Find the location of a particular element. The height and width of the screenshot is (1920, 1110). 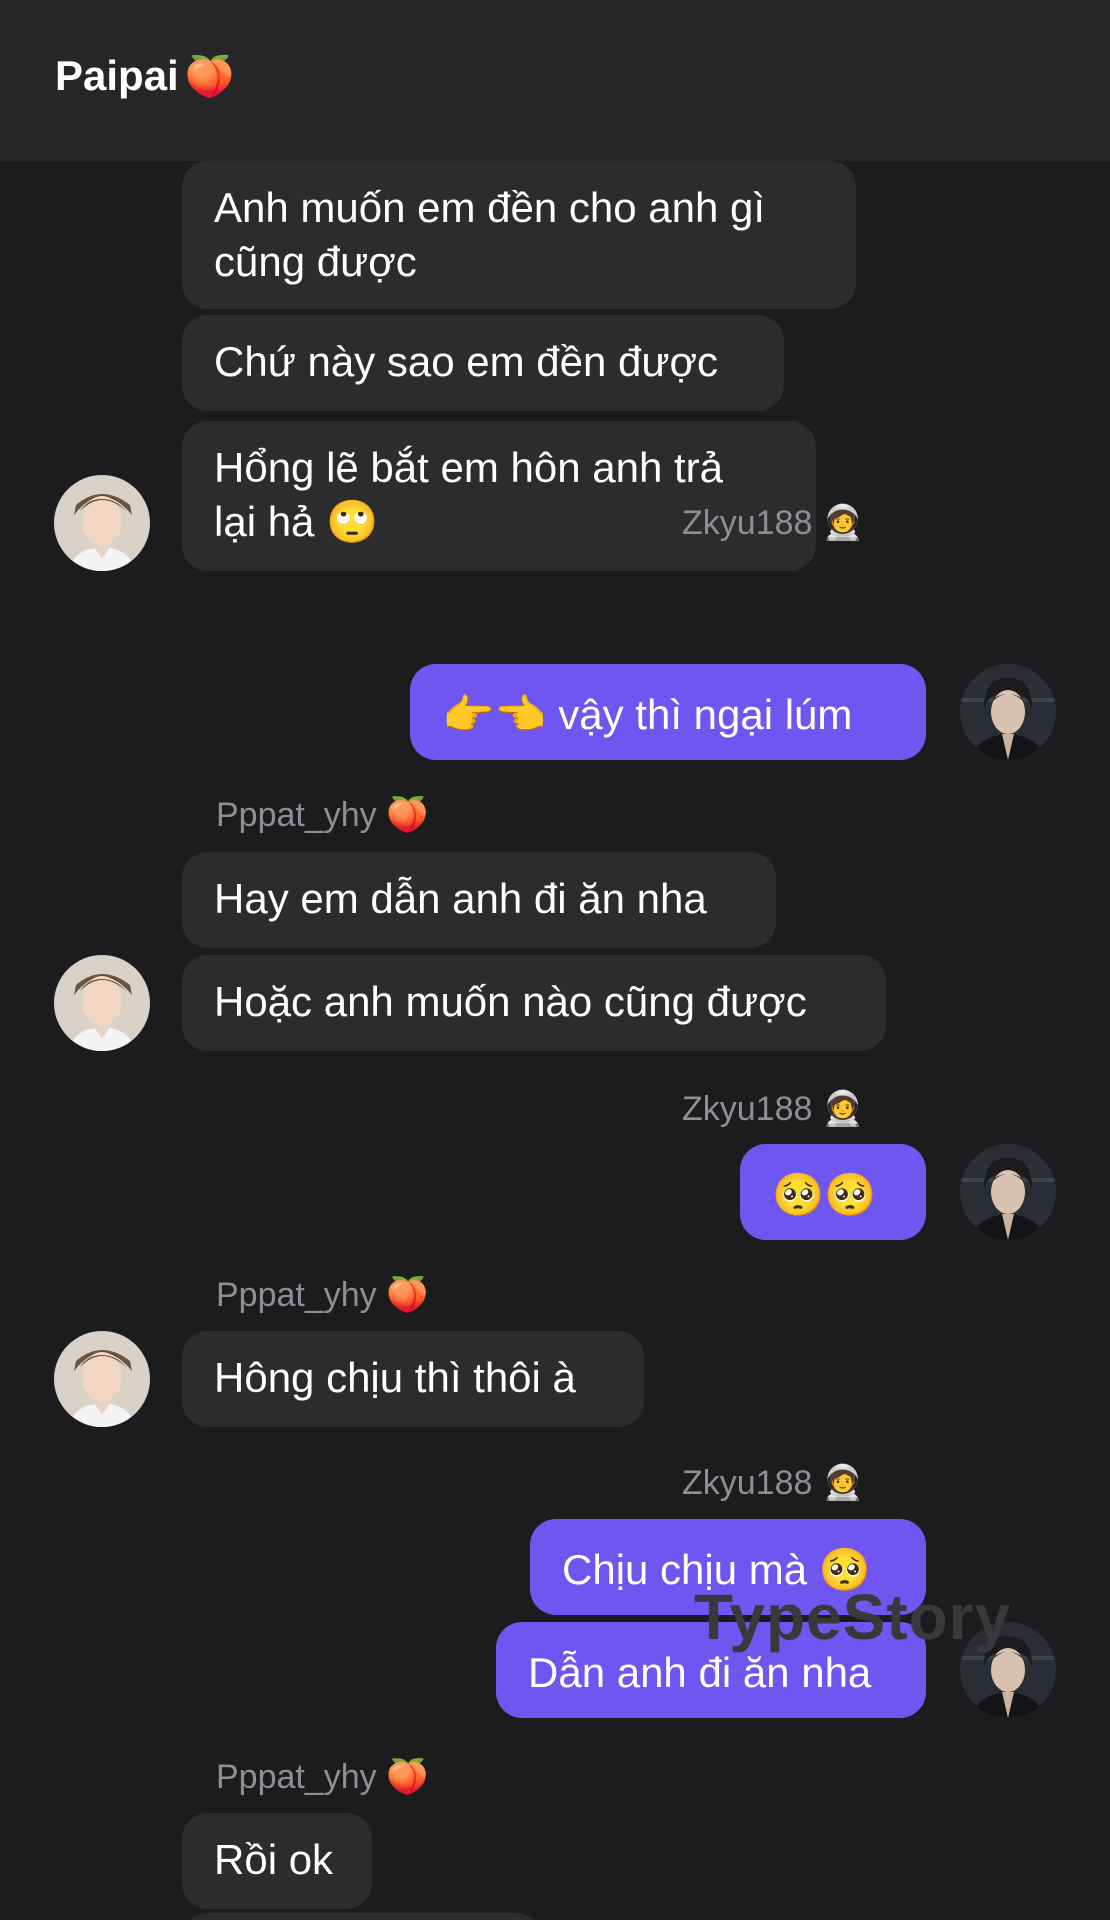

message-text: Dẫn anh đi ăn nha is located at coordinates (700, 1672).